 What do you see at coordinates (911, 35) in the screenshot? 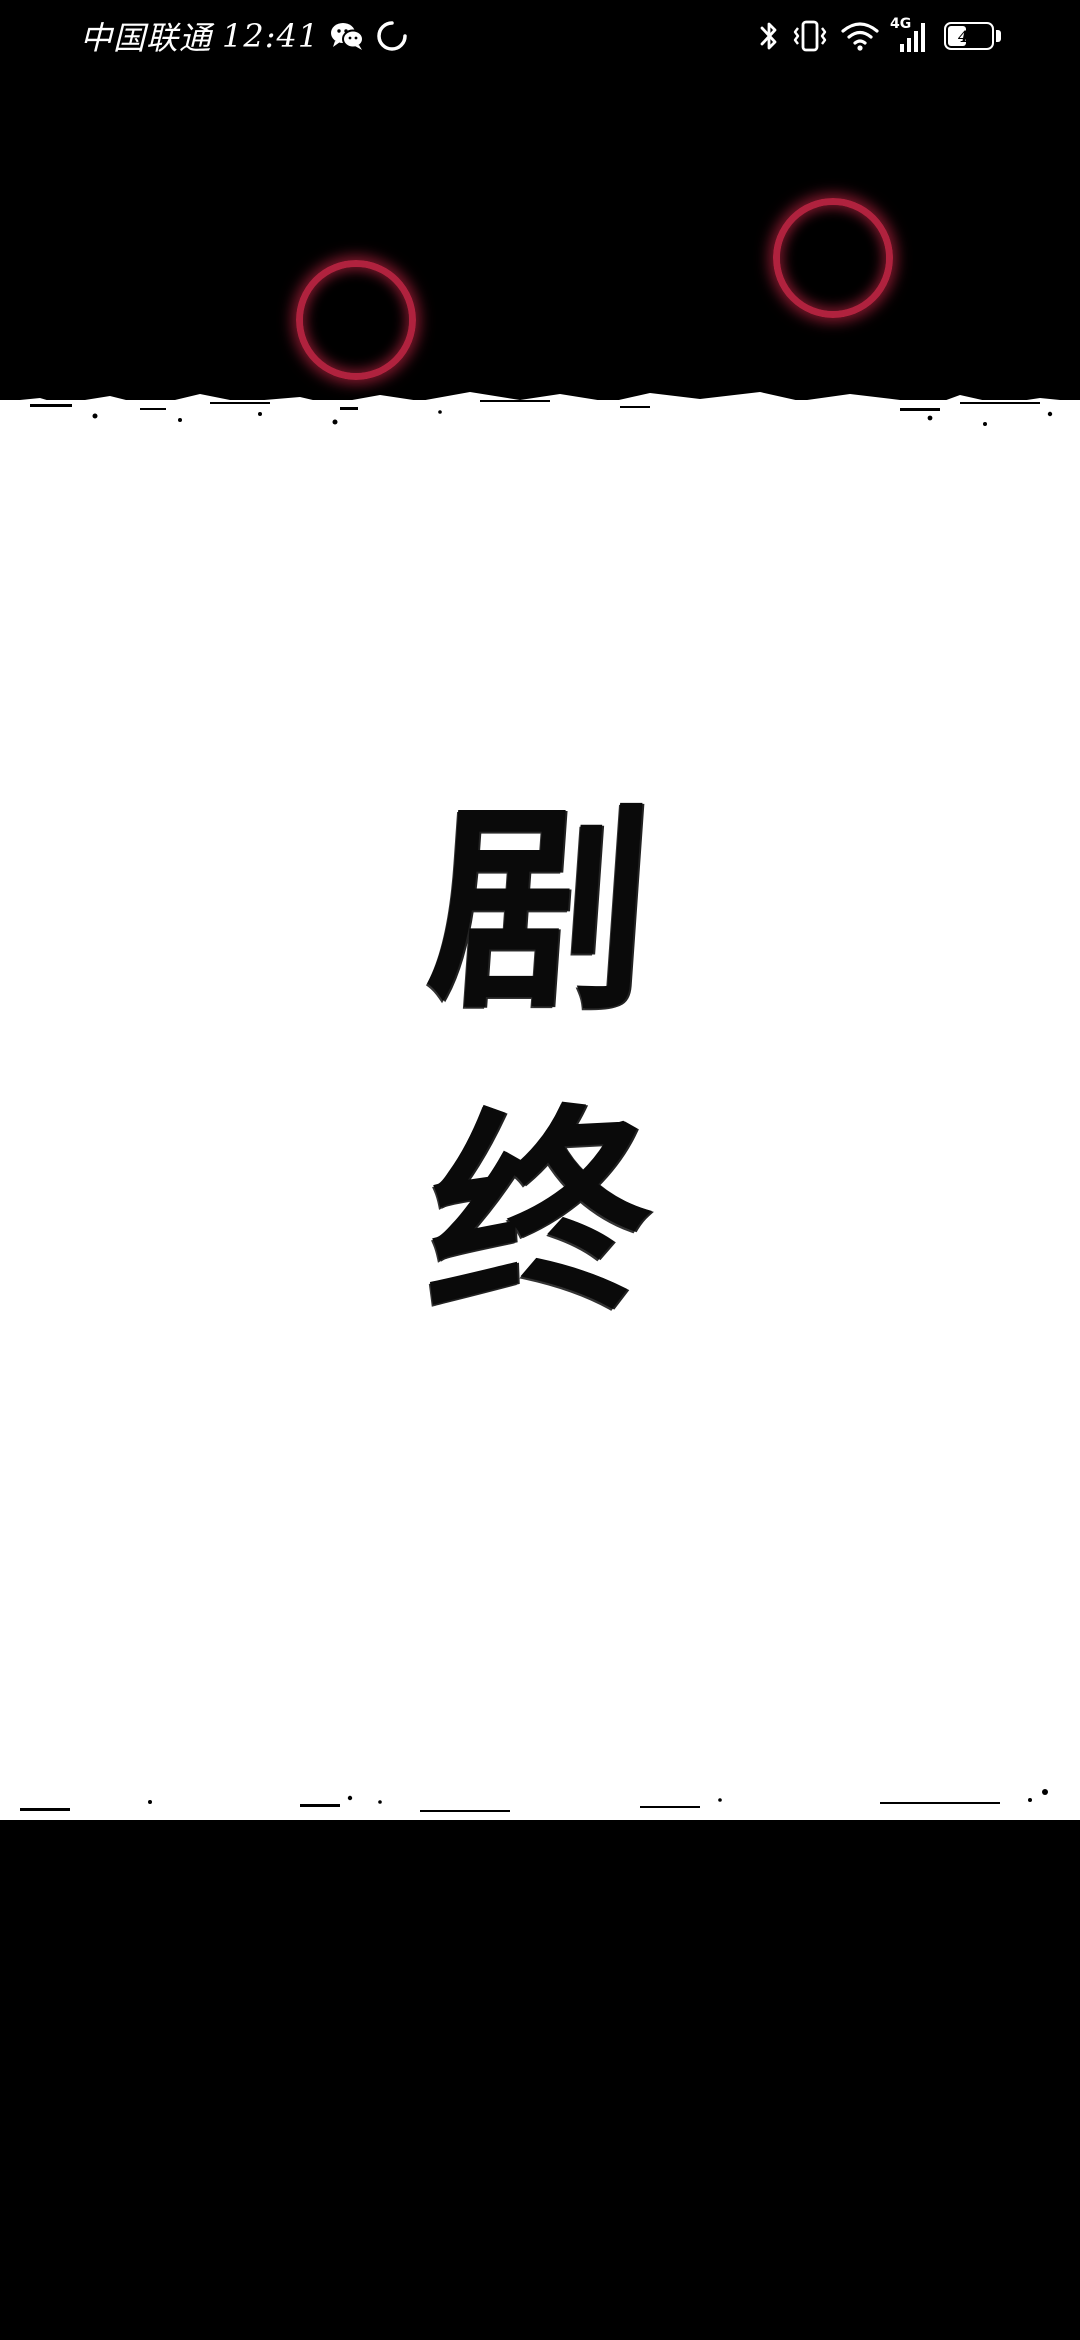
I see `cellular-signal-icon: 4G` at bounding box center [911, 35].